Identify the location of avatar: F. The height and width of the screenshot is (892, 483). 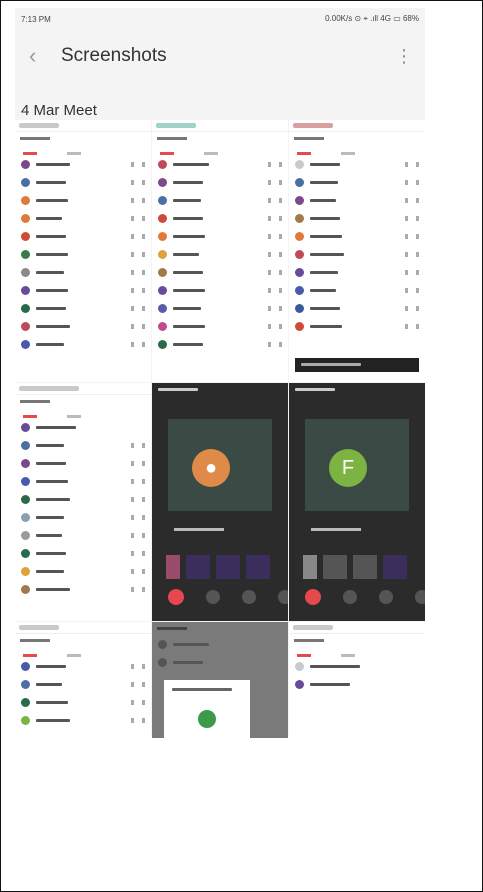
(348, 468).